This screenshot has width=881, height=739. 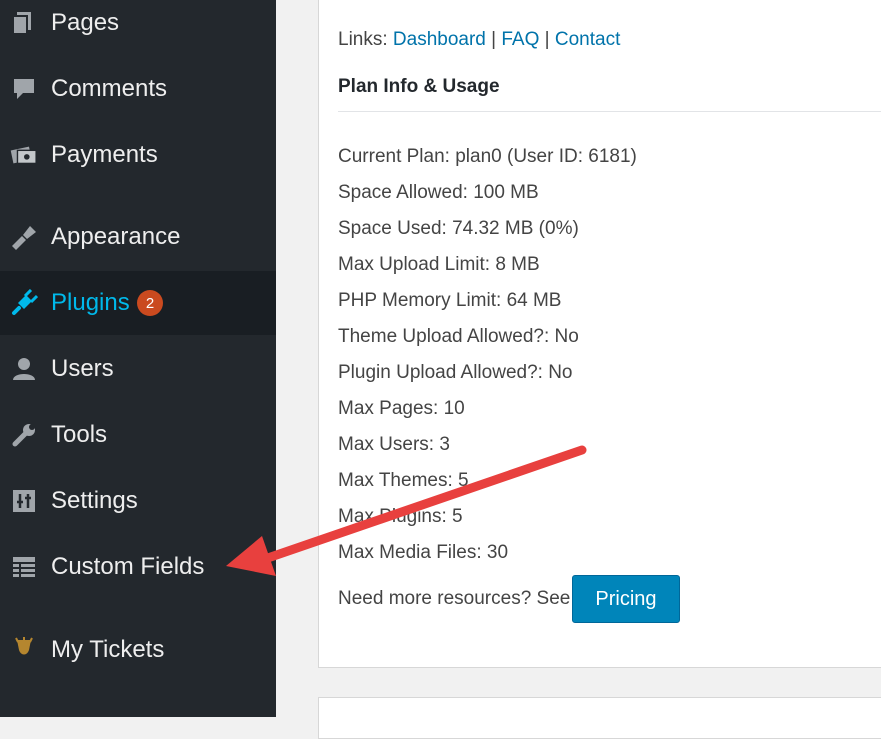 I want to click on sidebar-item-settings: Settings, so click(x=138, y=501).